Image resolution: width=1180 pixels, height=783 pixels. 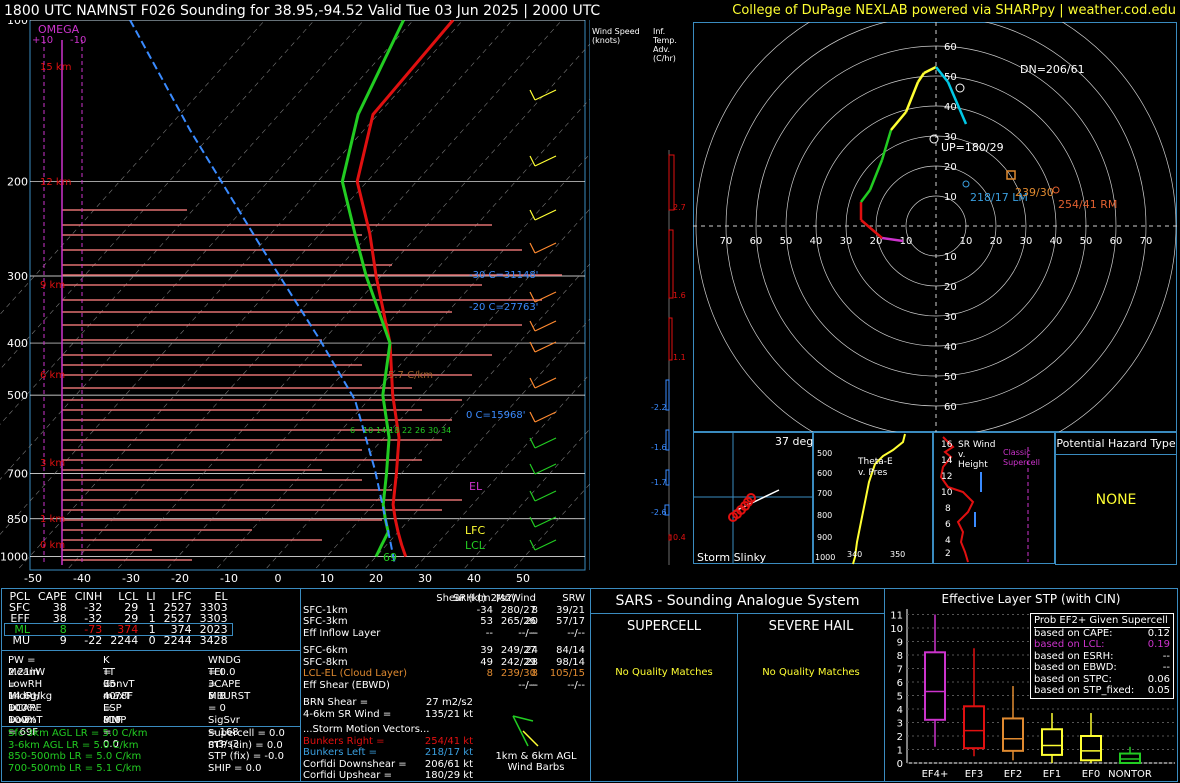 What do you see at coordinates (520, 731) in the screenshot?
I see `barb-1km` at bounding box center [520, 731].